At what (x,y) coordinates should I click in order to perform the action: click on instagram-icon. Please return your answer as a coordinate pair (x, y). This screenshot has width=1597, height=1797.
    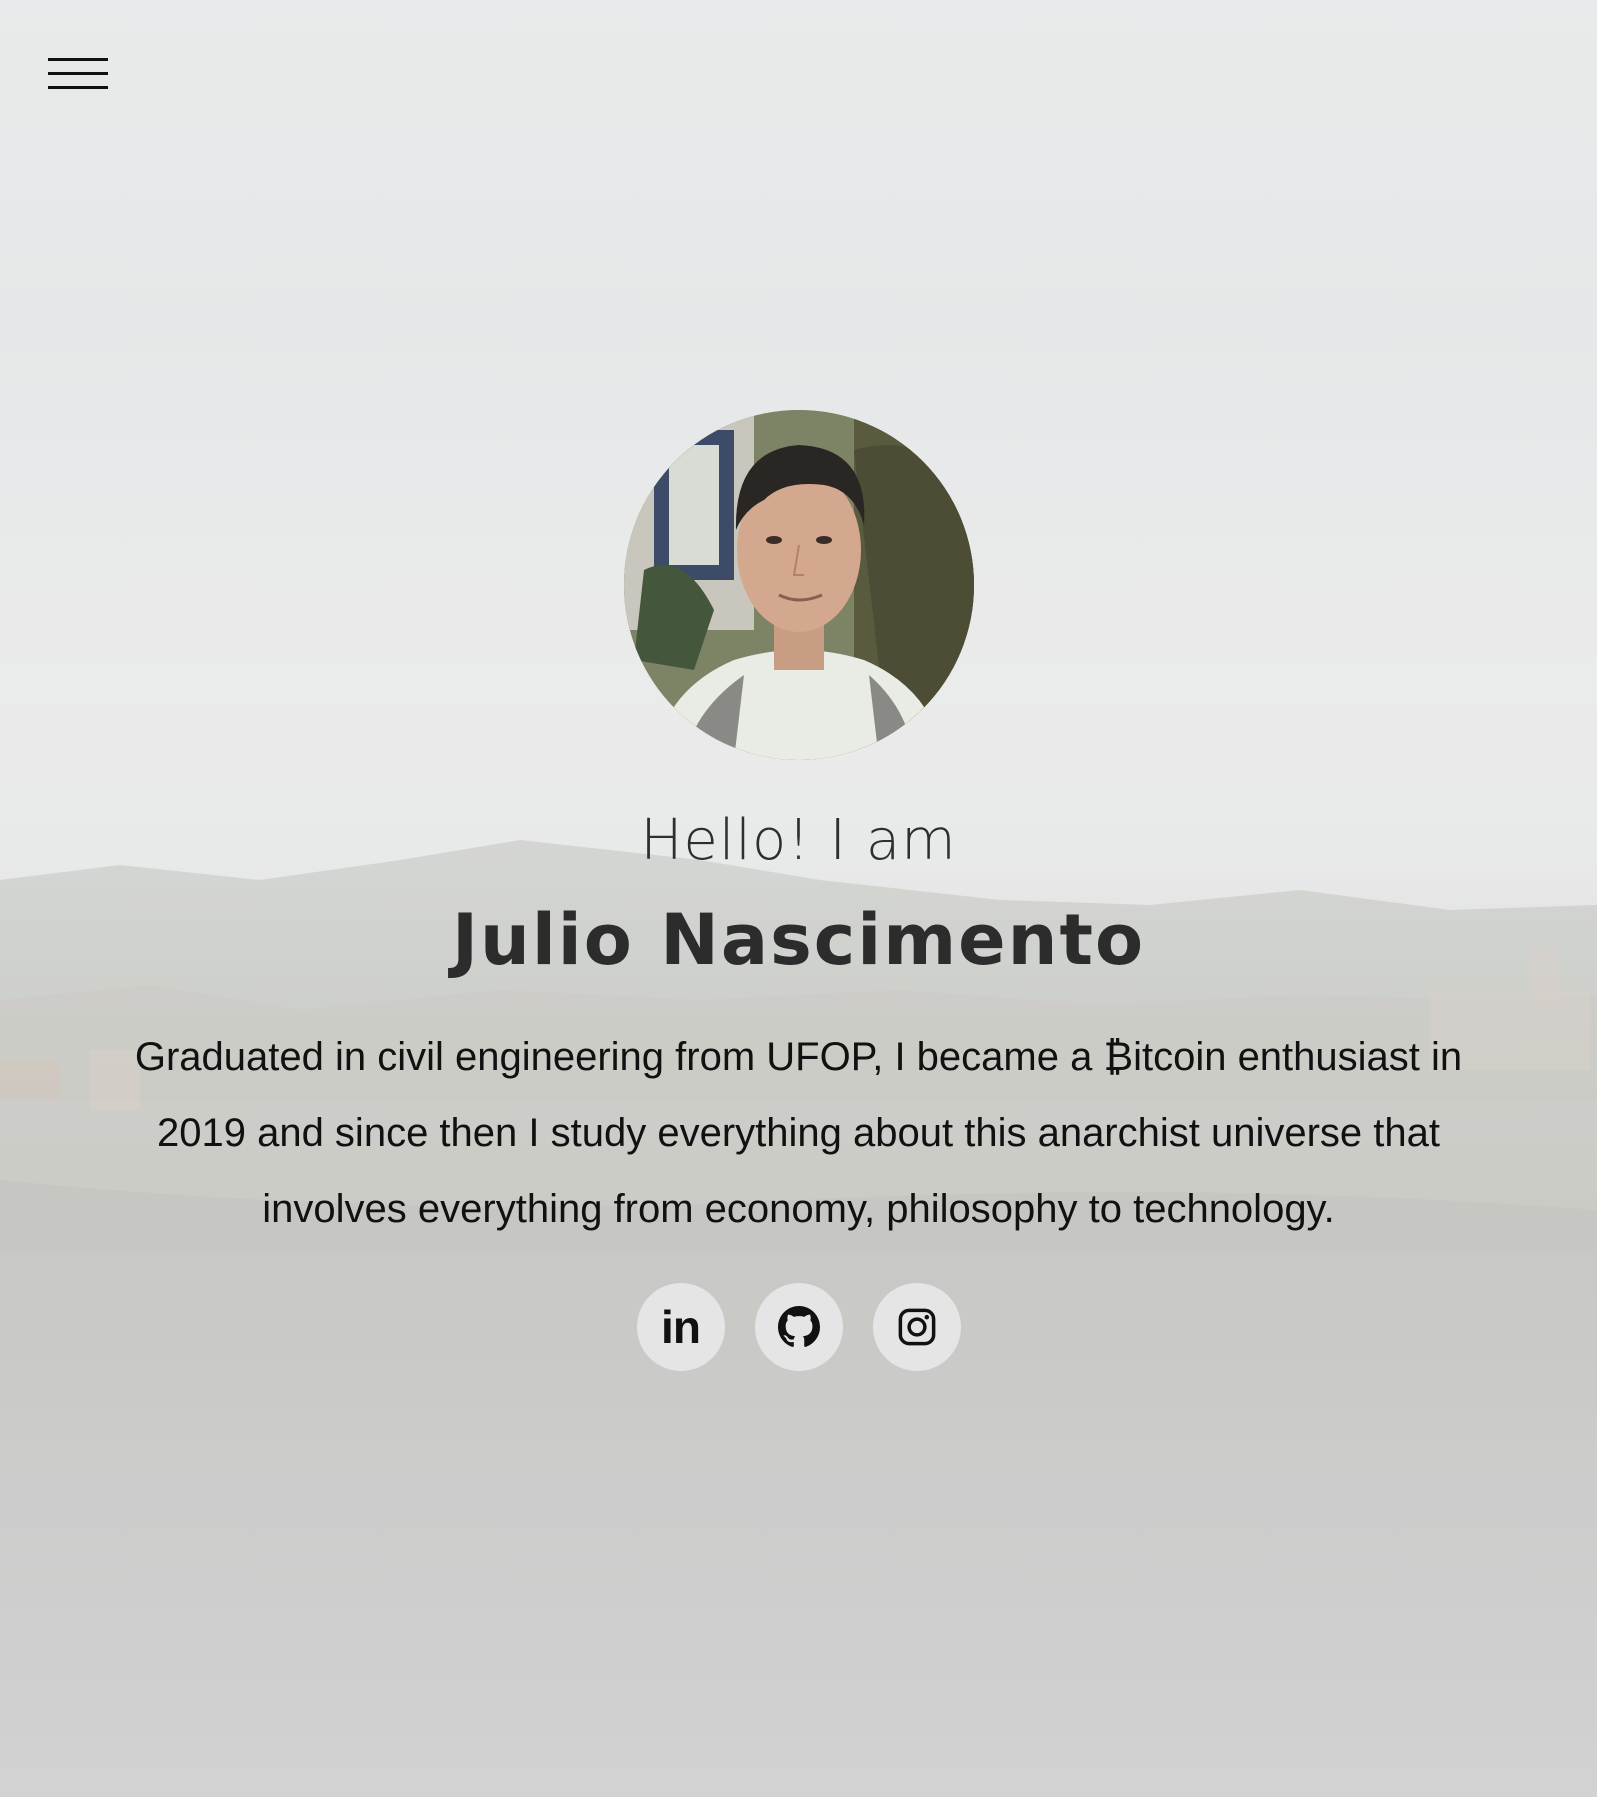
    Looking at the image, I should click on (916, 1327).